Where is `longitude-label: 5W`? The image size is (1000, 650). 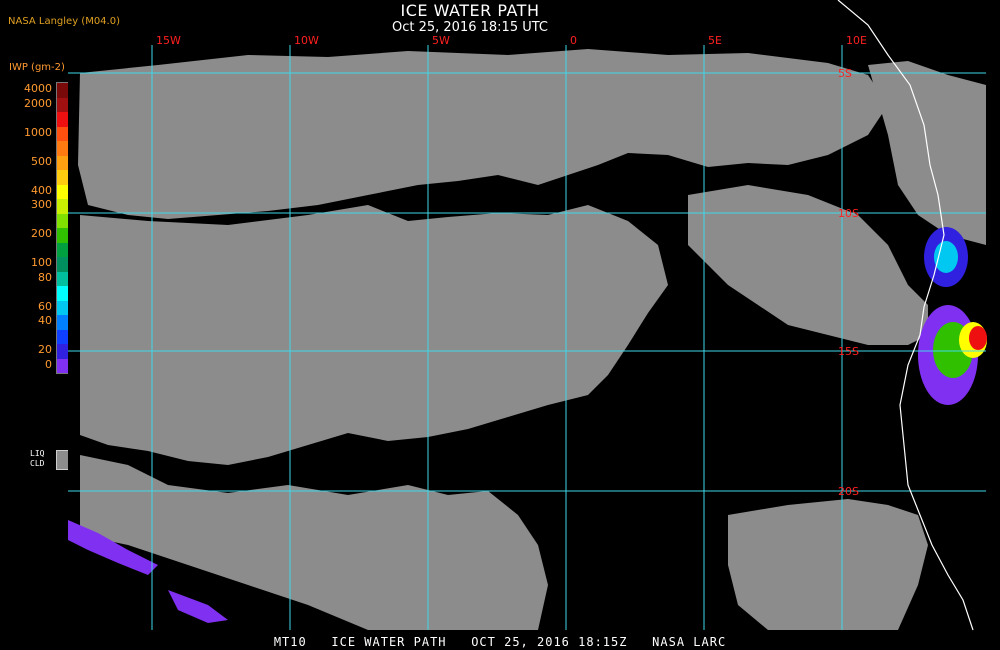
longitude-label: 5W is located at coordinates (441, 40).